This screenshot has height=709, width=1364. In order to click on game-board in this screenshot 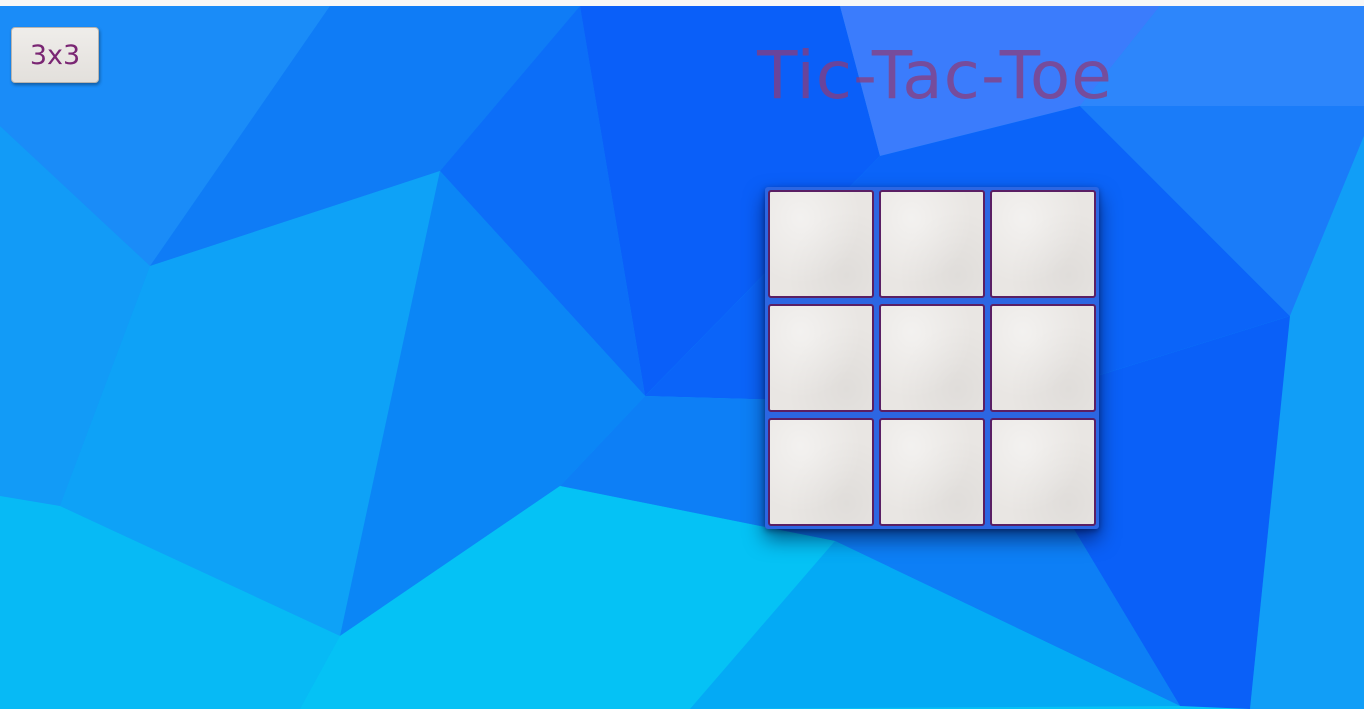, I will do `click(932, 358)`.